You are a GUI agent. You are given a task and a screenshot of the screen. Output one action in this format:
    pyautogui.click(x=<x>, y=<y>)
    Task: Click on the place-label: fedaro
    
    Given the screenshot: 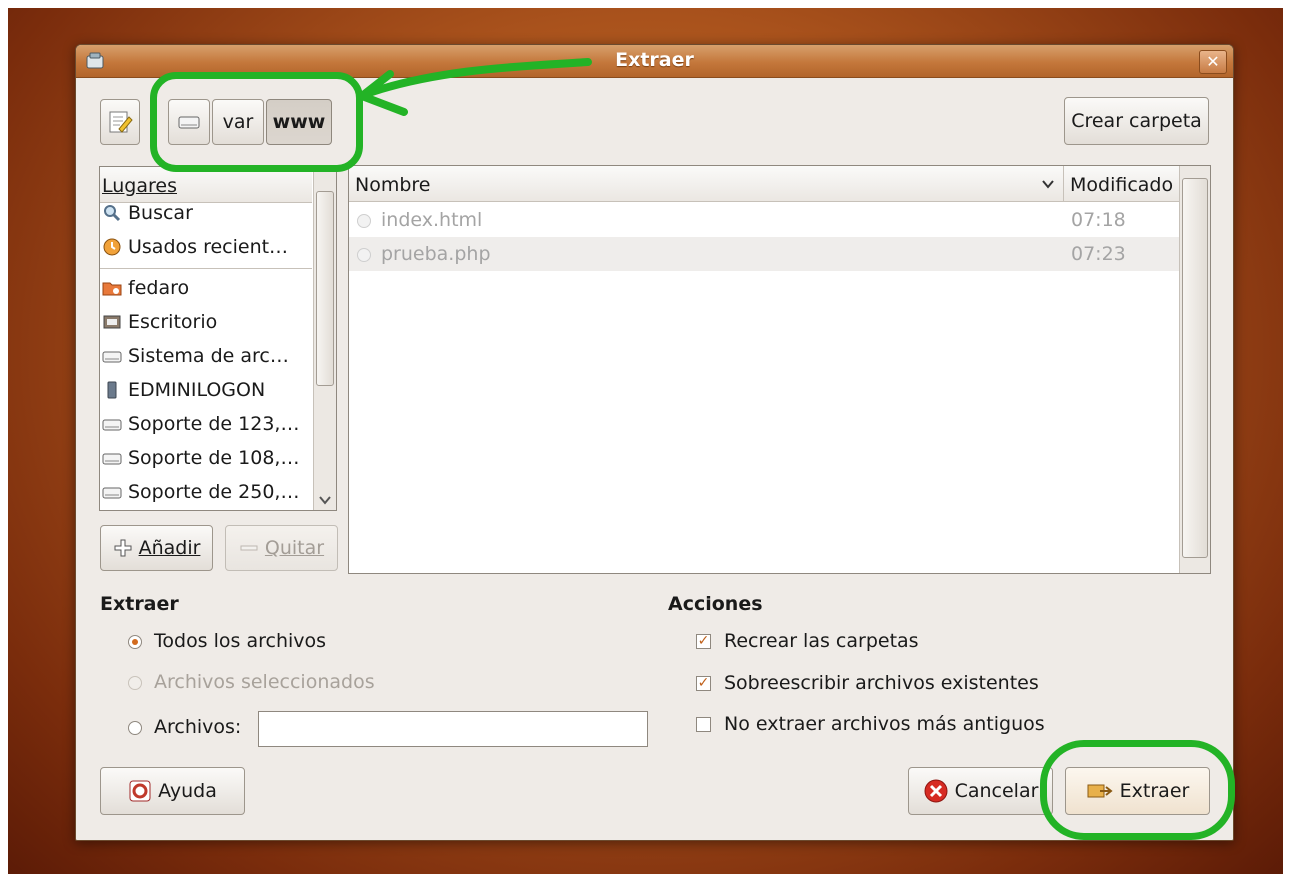 What is the action you would take?
    pyautogui.click(x=159, y=288)
    